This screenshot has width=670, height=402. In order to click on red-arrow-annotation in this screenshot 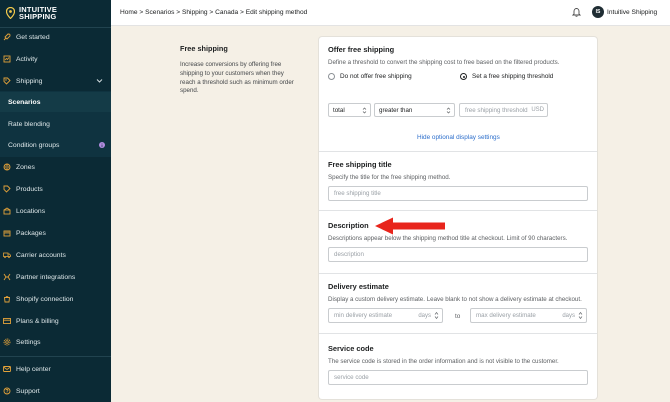, I will do `click(410, 226)`.